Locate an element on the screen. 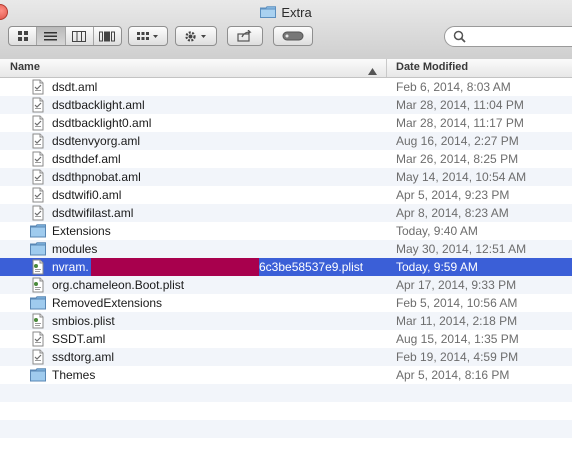 The width and height of the screenshot is (572, 456). share-button-wrap is located at coordinates (245, 36).